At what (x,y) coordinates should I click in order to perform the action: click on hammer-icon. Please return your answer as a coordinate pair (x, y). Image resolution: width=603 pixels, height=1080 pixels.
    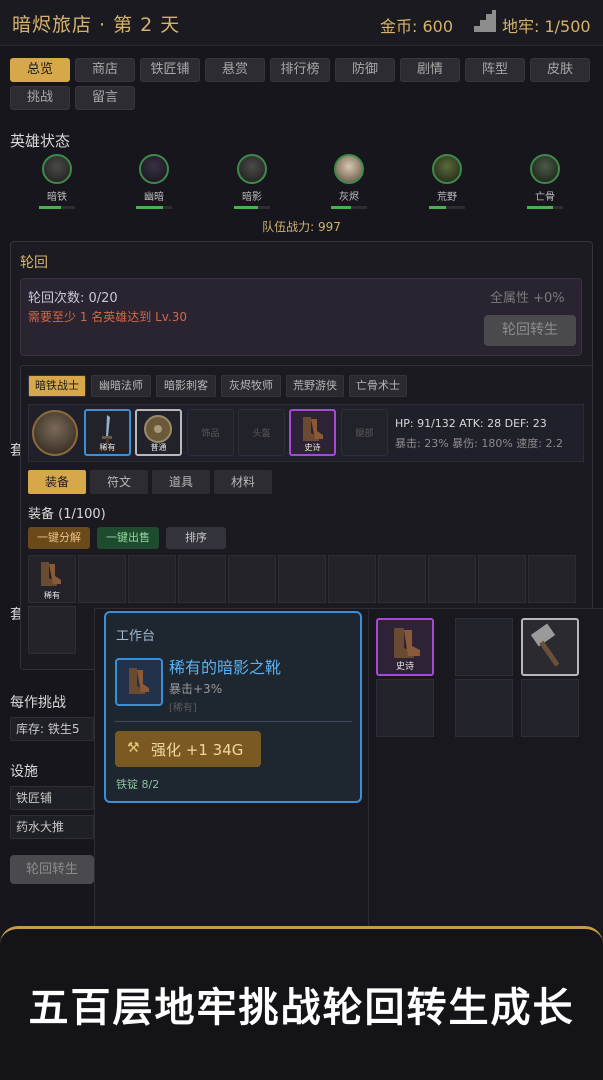
    Looking at the image, I should click on (545, 645).